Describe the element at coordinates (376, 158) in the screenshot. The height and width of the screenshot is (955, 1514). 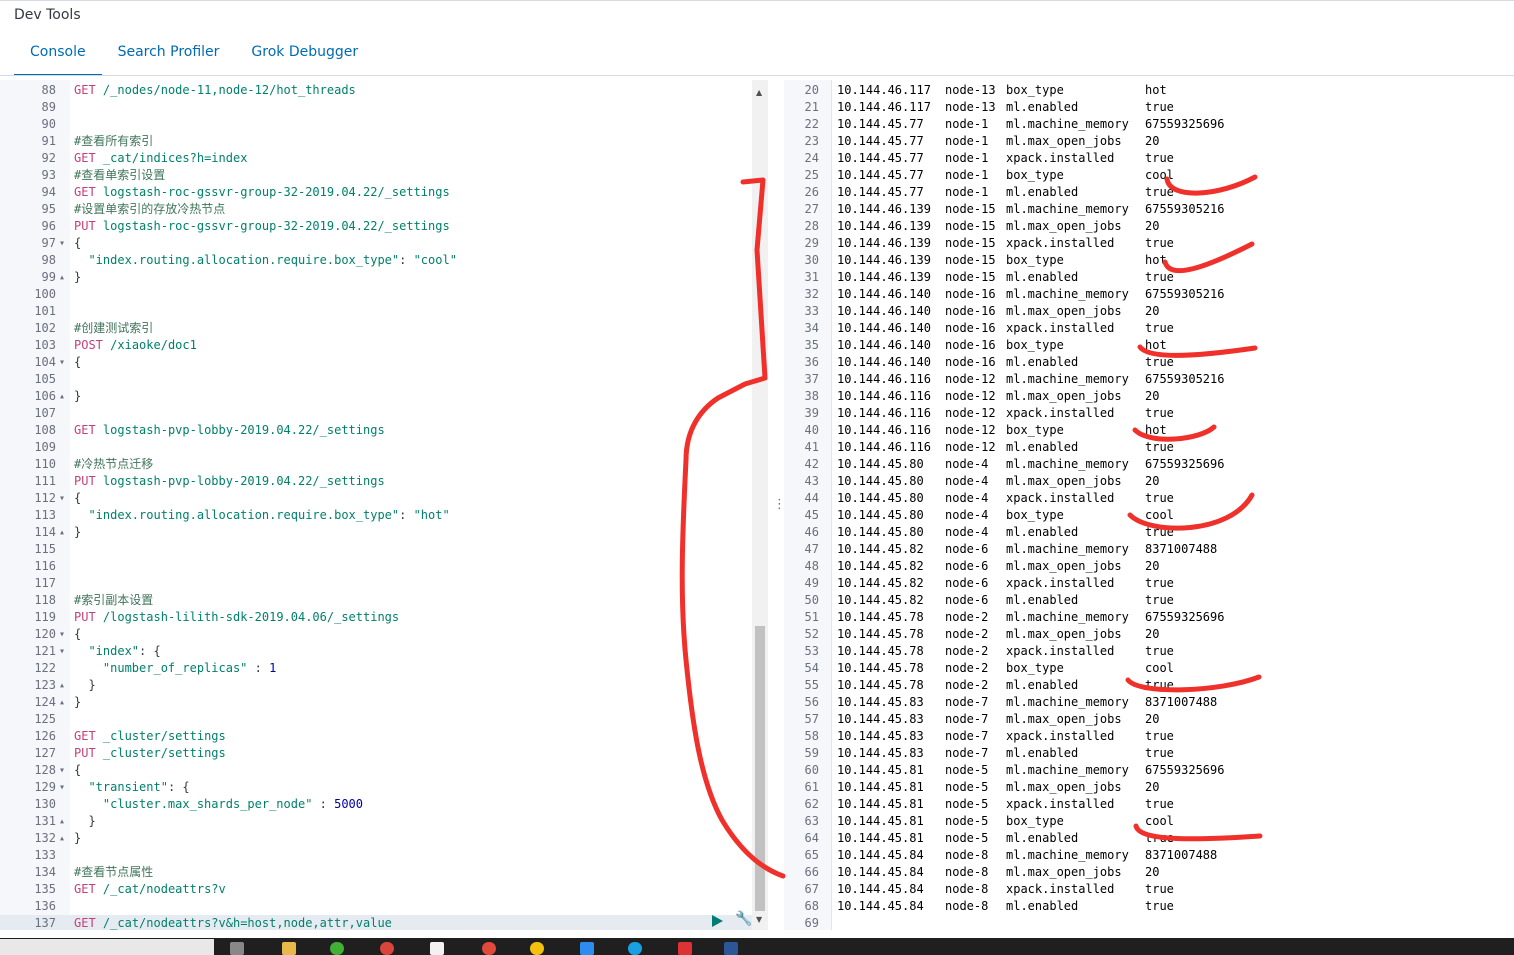
I see `editor-line: 92 GET _cat/indices?h=index` at that location.